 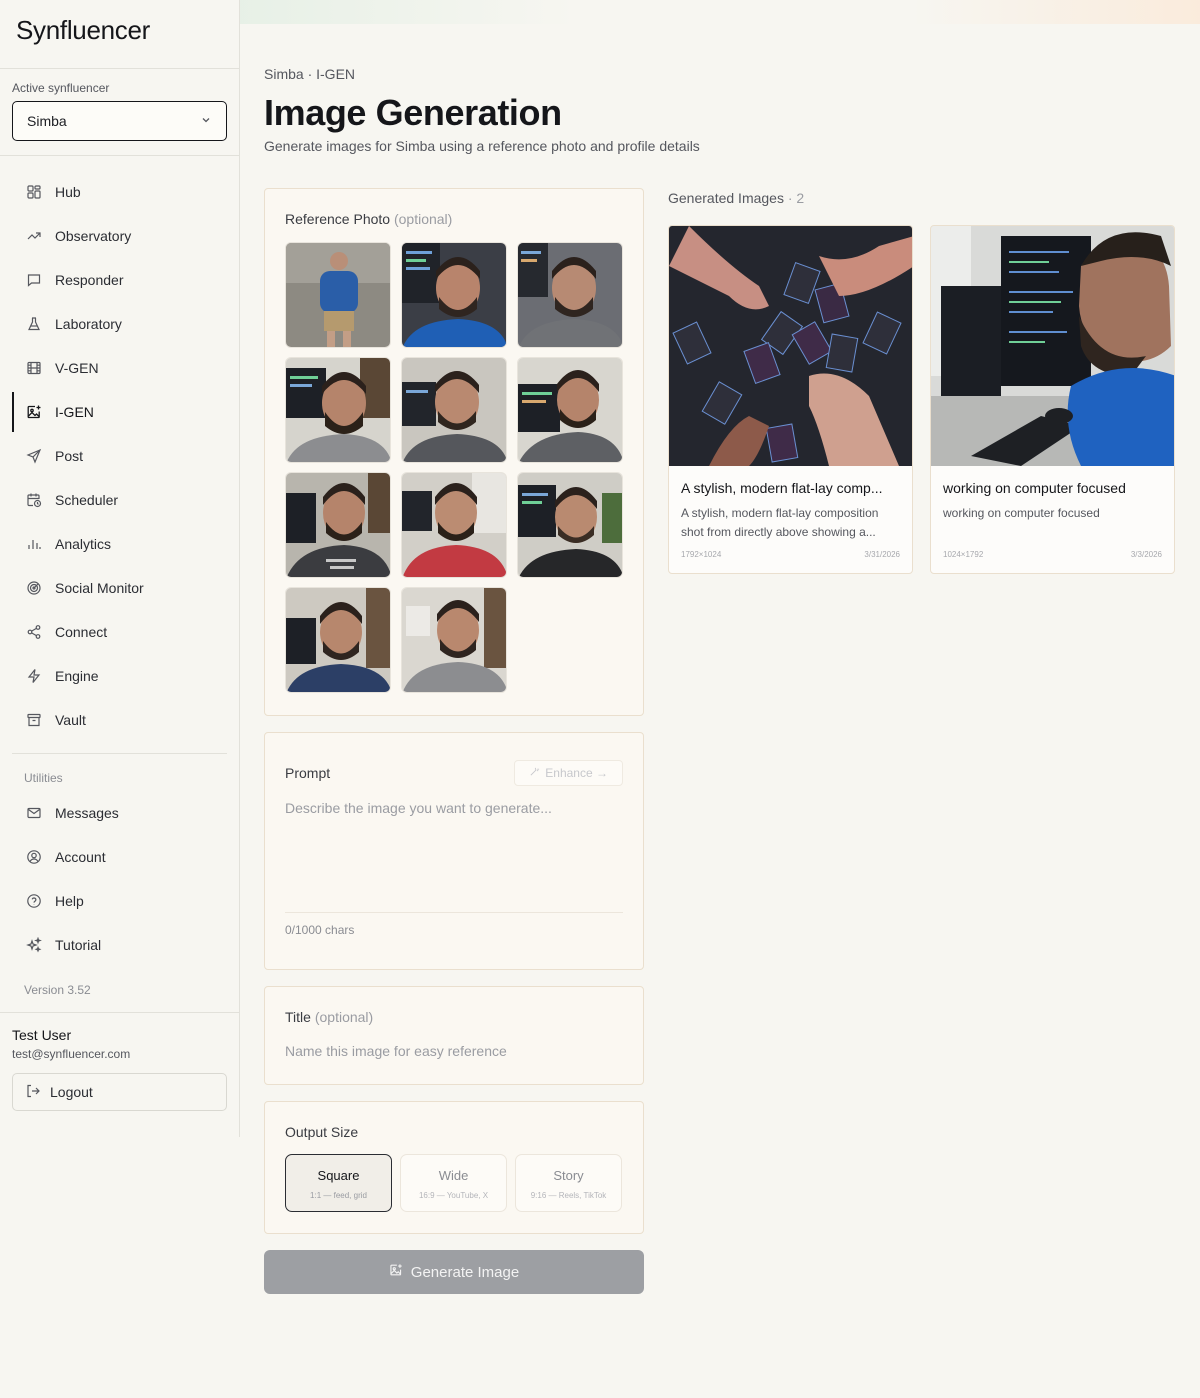 What do you see at coordinates (119, 857) in the screenshot?
I see `nav-item-account: Account` at bounding box center [119, 857].